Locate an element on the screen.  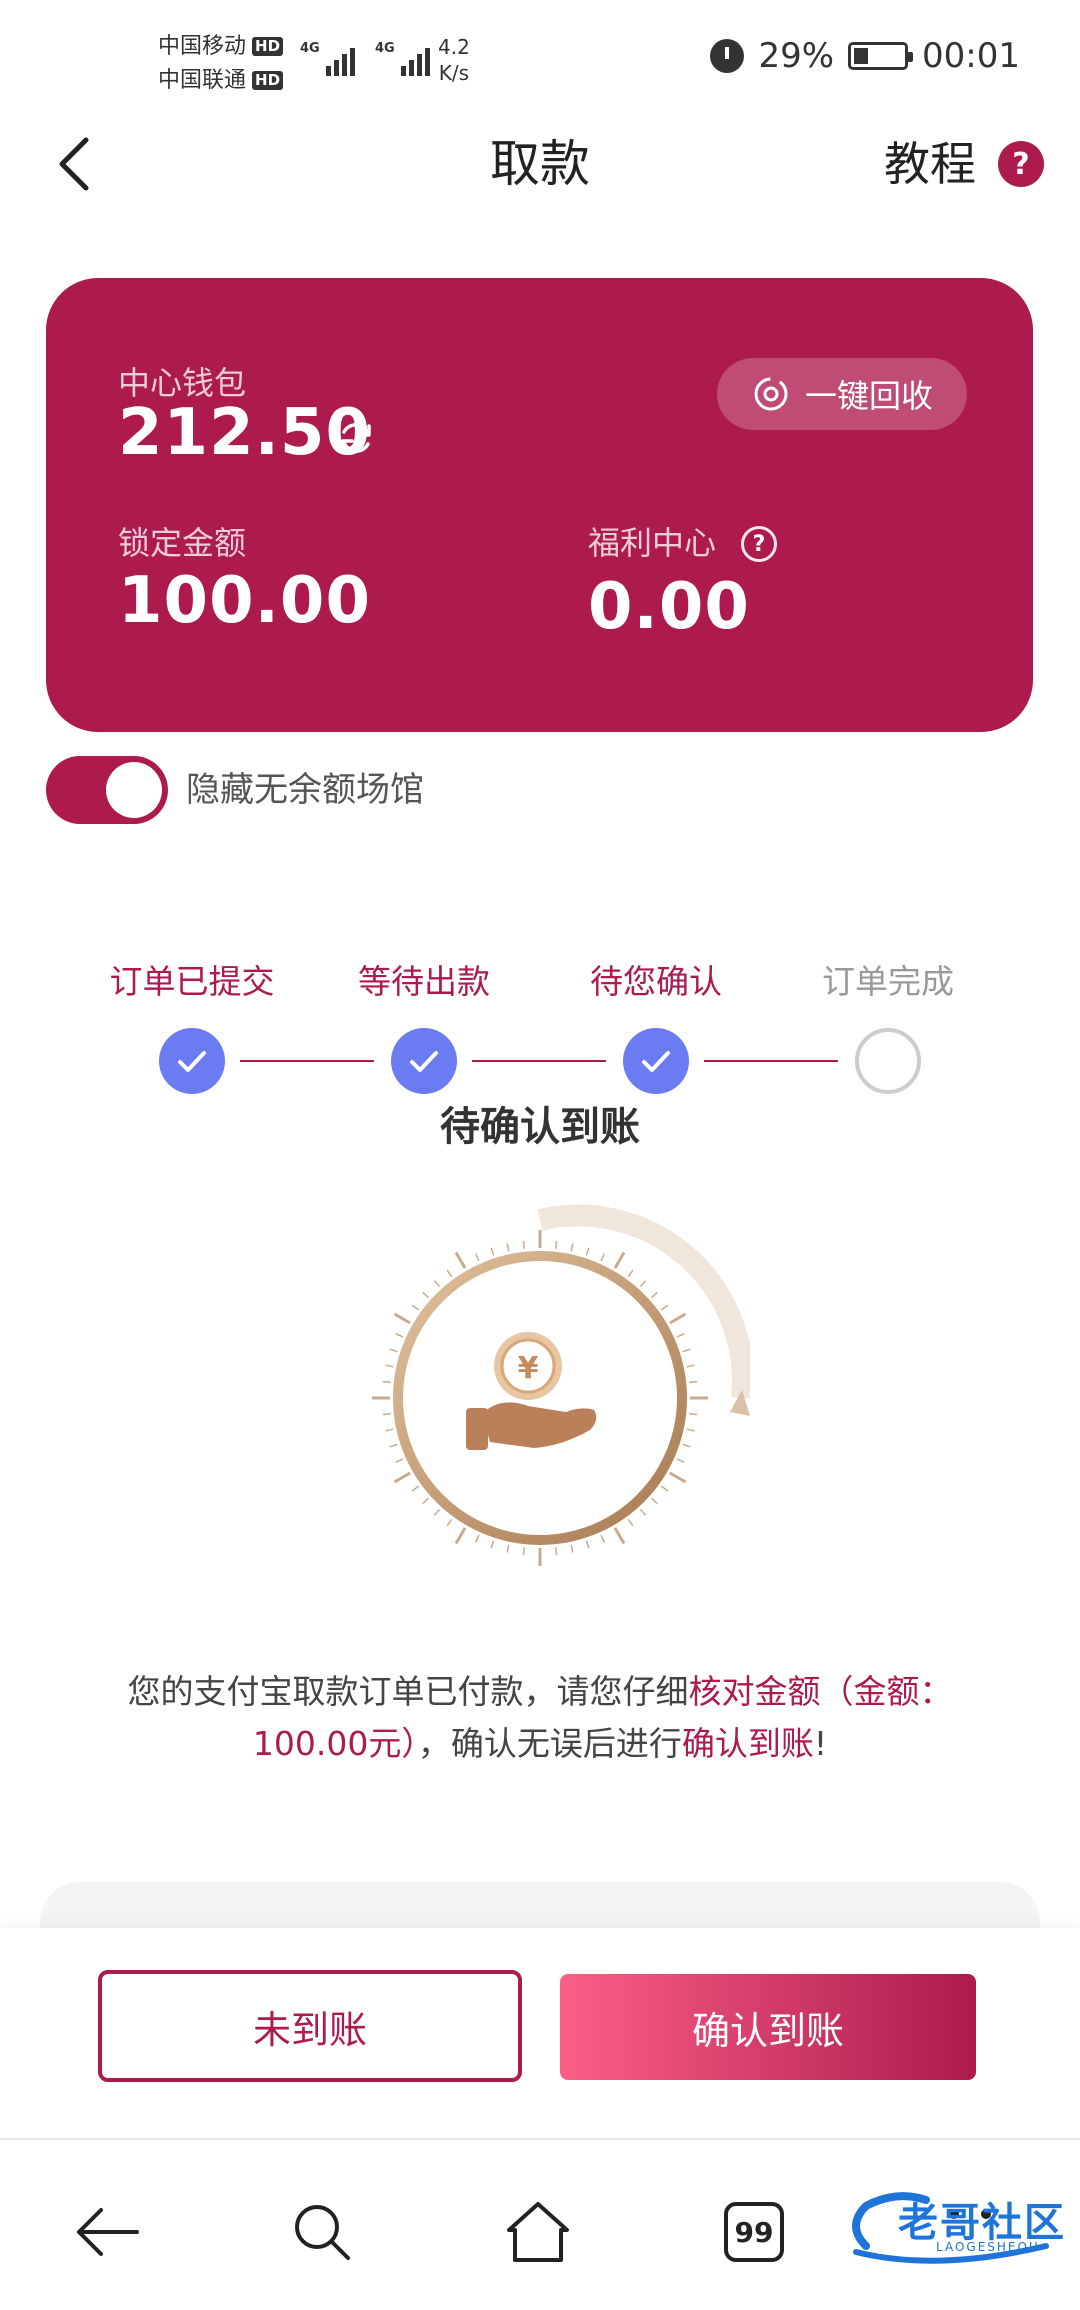
status-heading: 待确认到账 is located at coordinates (540, 1127).